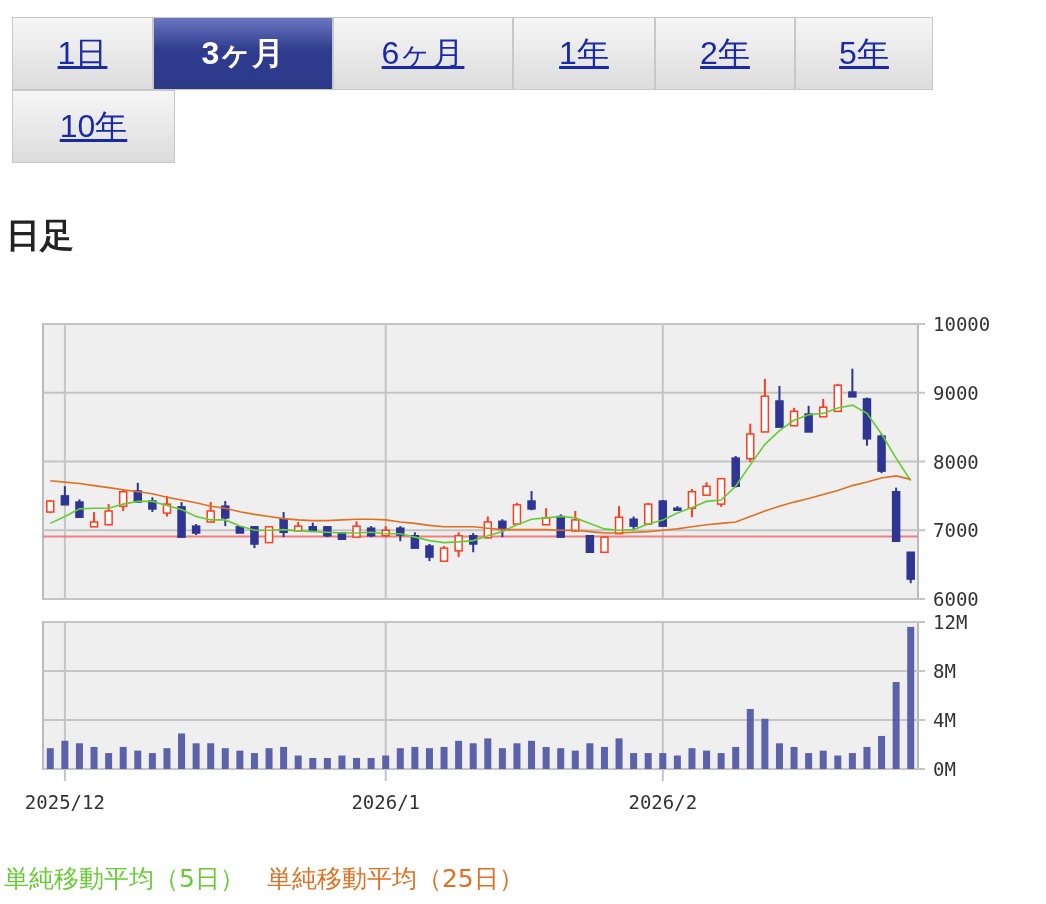 The image size is (1046, 904). Describe the element at coordinates (663, 801) in the screenshot. I see `date-label: 2026/2` at that location.